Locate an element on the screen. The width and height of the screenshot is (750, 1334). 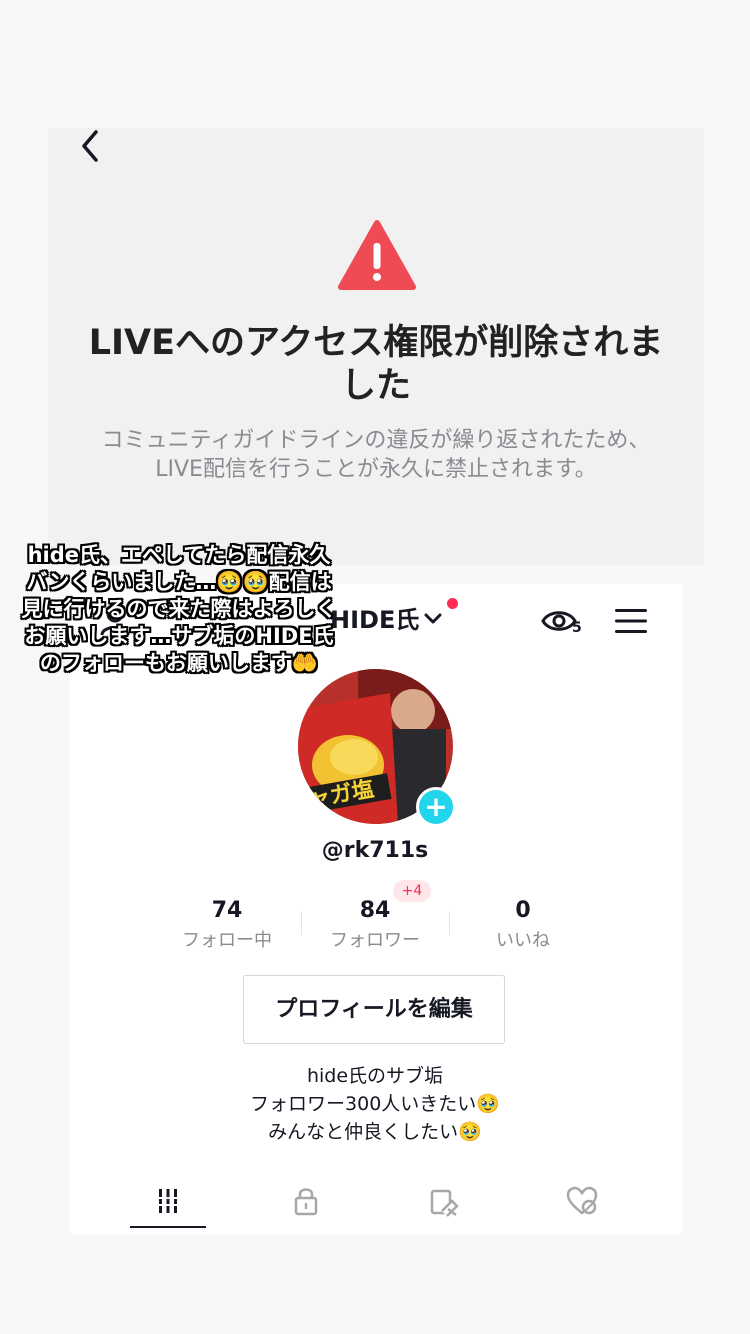
liked-icon is located at coordinates (582, 1200).